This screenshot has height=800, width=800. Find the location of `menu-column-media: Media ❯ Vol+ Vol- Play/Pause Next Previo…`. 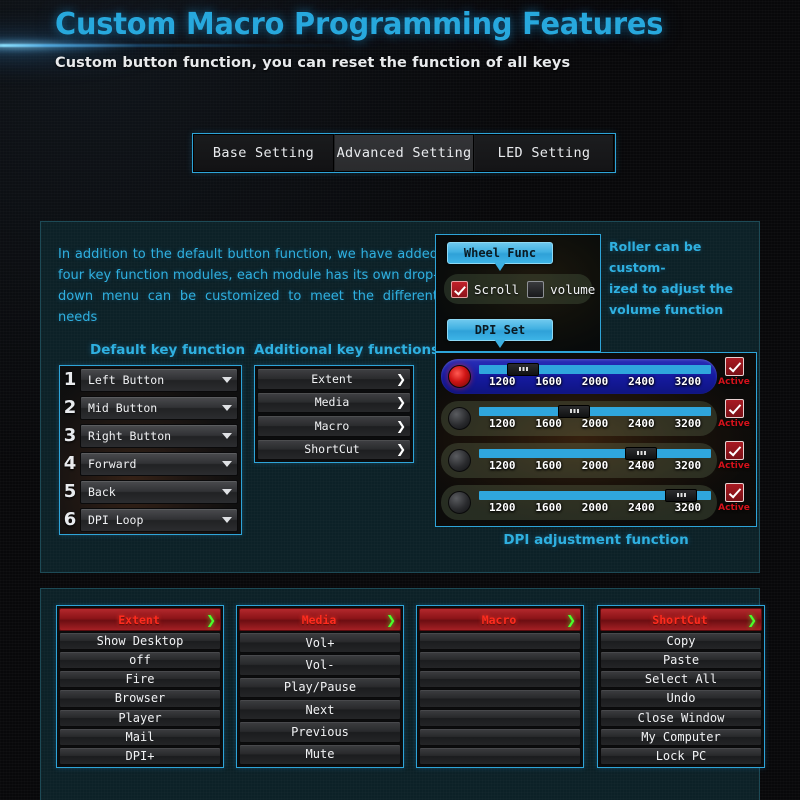

menu-column-media: Media ❯ Vol+ Vol- Play/Pause Next Previo… is located at coordinates (320, 686).